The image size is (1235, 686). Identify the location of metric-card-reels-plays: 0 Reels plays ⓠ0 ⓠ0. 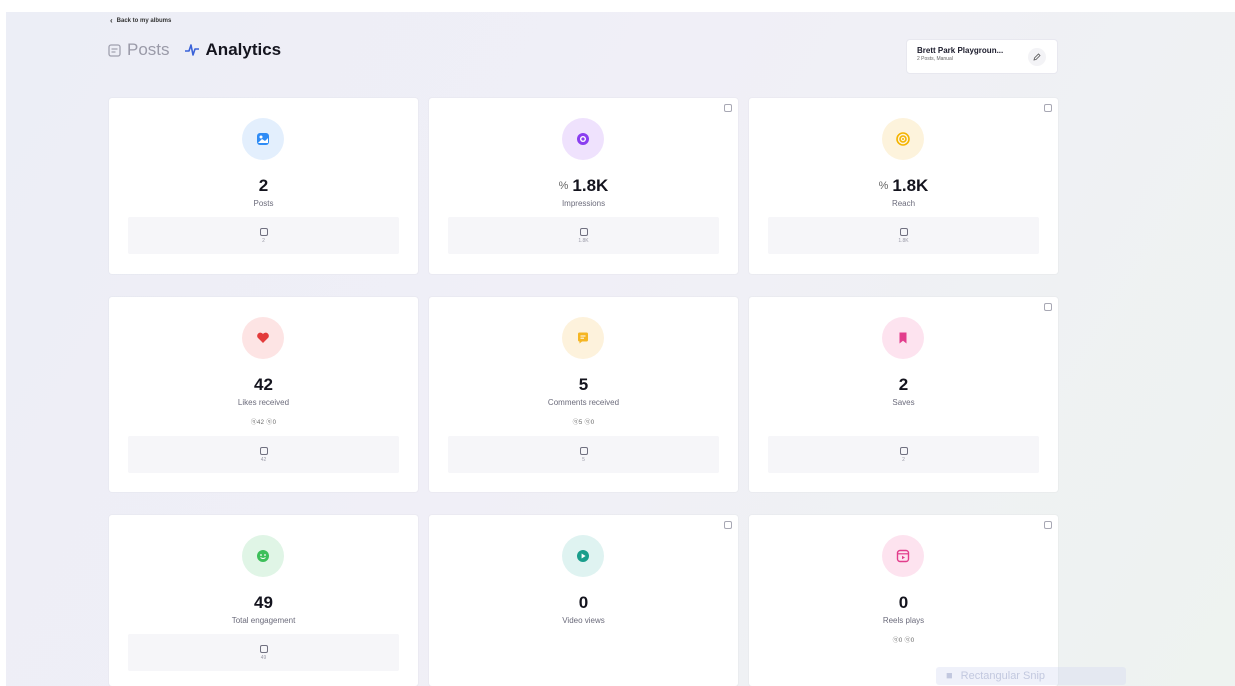
(903, 600).